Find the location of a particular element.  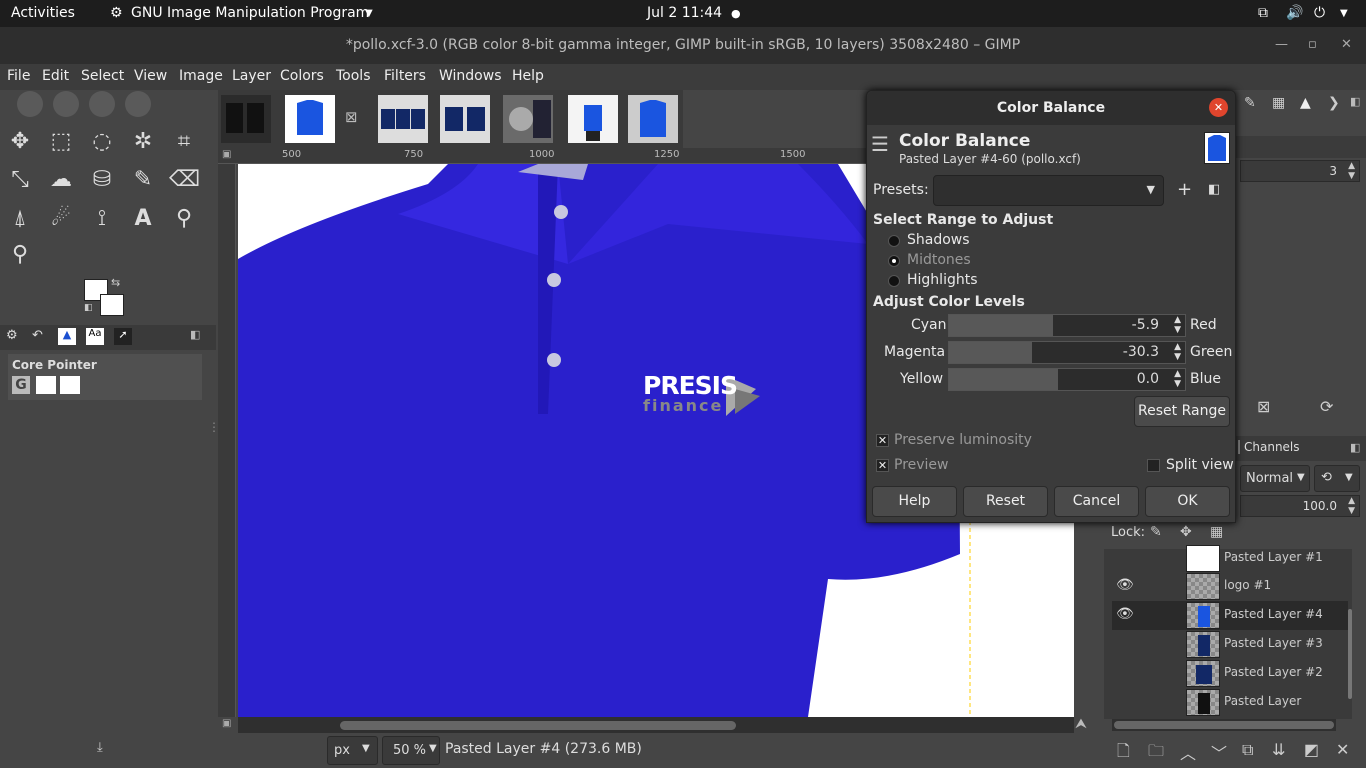

opacity-spinbox: 100.0 ▲ ▼ is located at coordinates (1300, 506).